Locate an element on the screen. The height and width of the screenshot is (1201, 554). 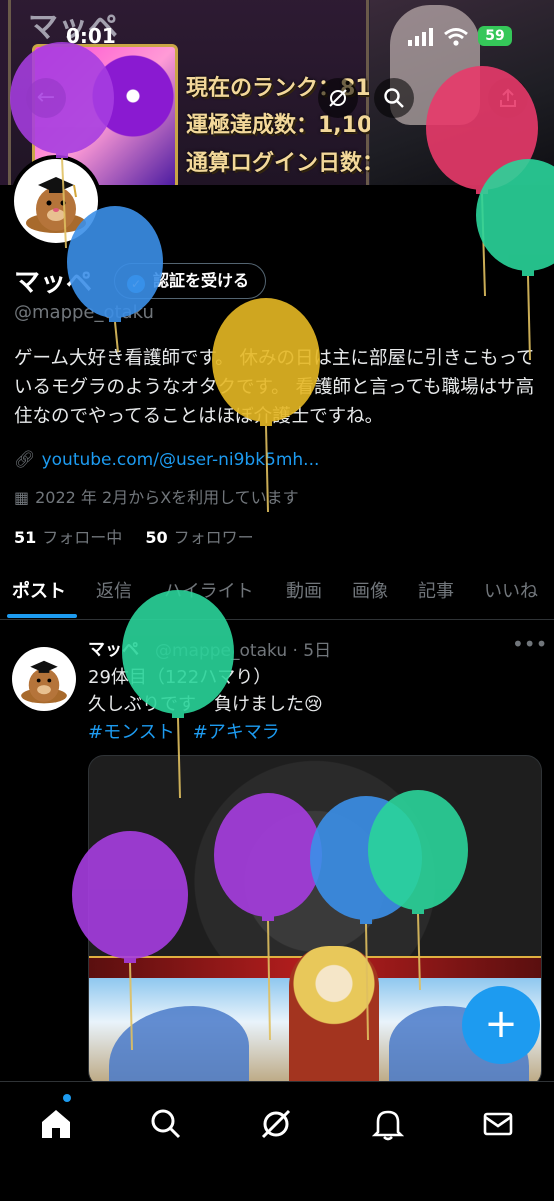
following-link: 51 フォロー中 is located at coordinates (68, 537).